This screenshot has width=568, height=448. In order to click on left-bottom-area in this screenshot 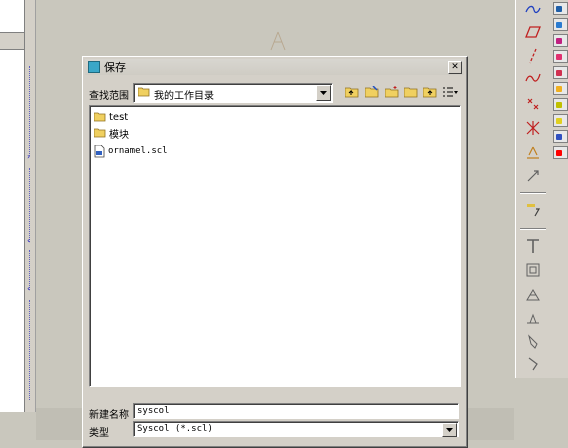, I will do `click(18, 426)`.